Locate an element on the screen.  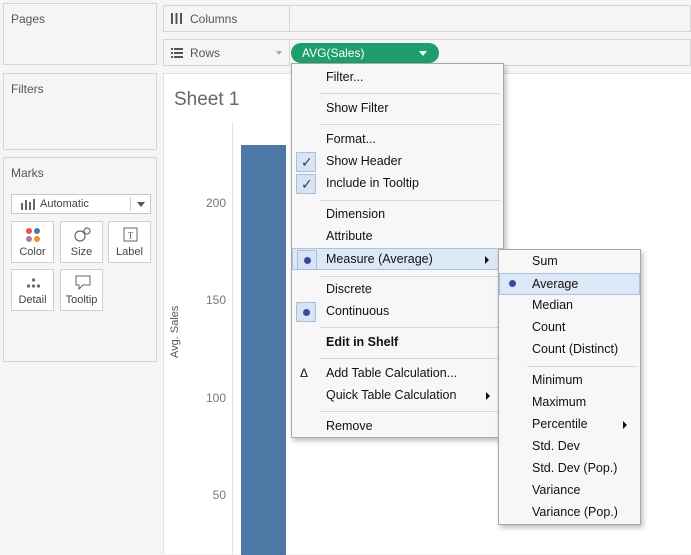
menu-item-attribute: Attribute is located at coordinates (397, 237).